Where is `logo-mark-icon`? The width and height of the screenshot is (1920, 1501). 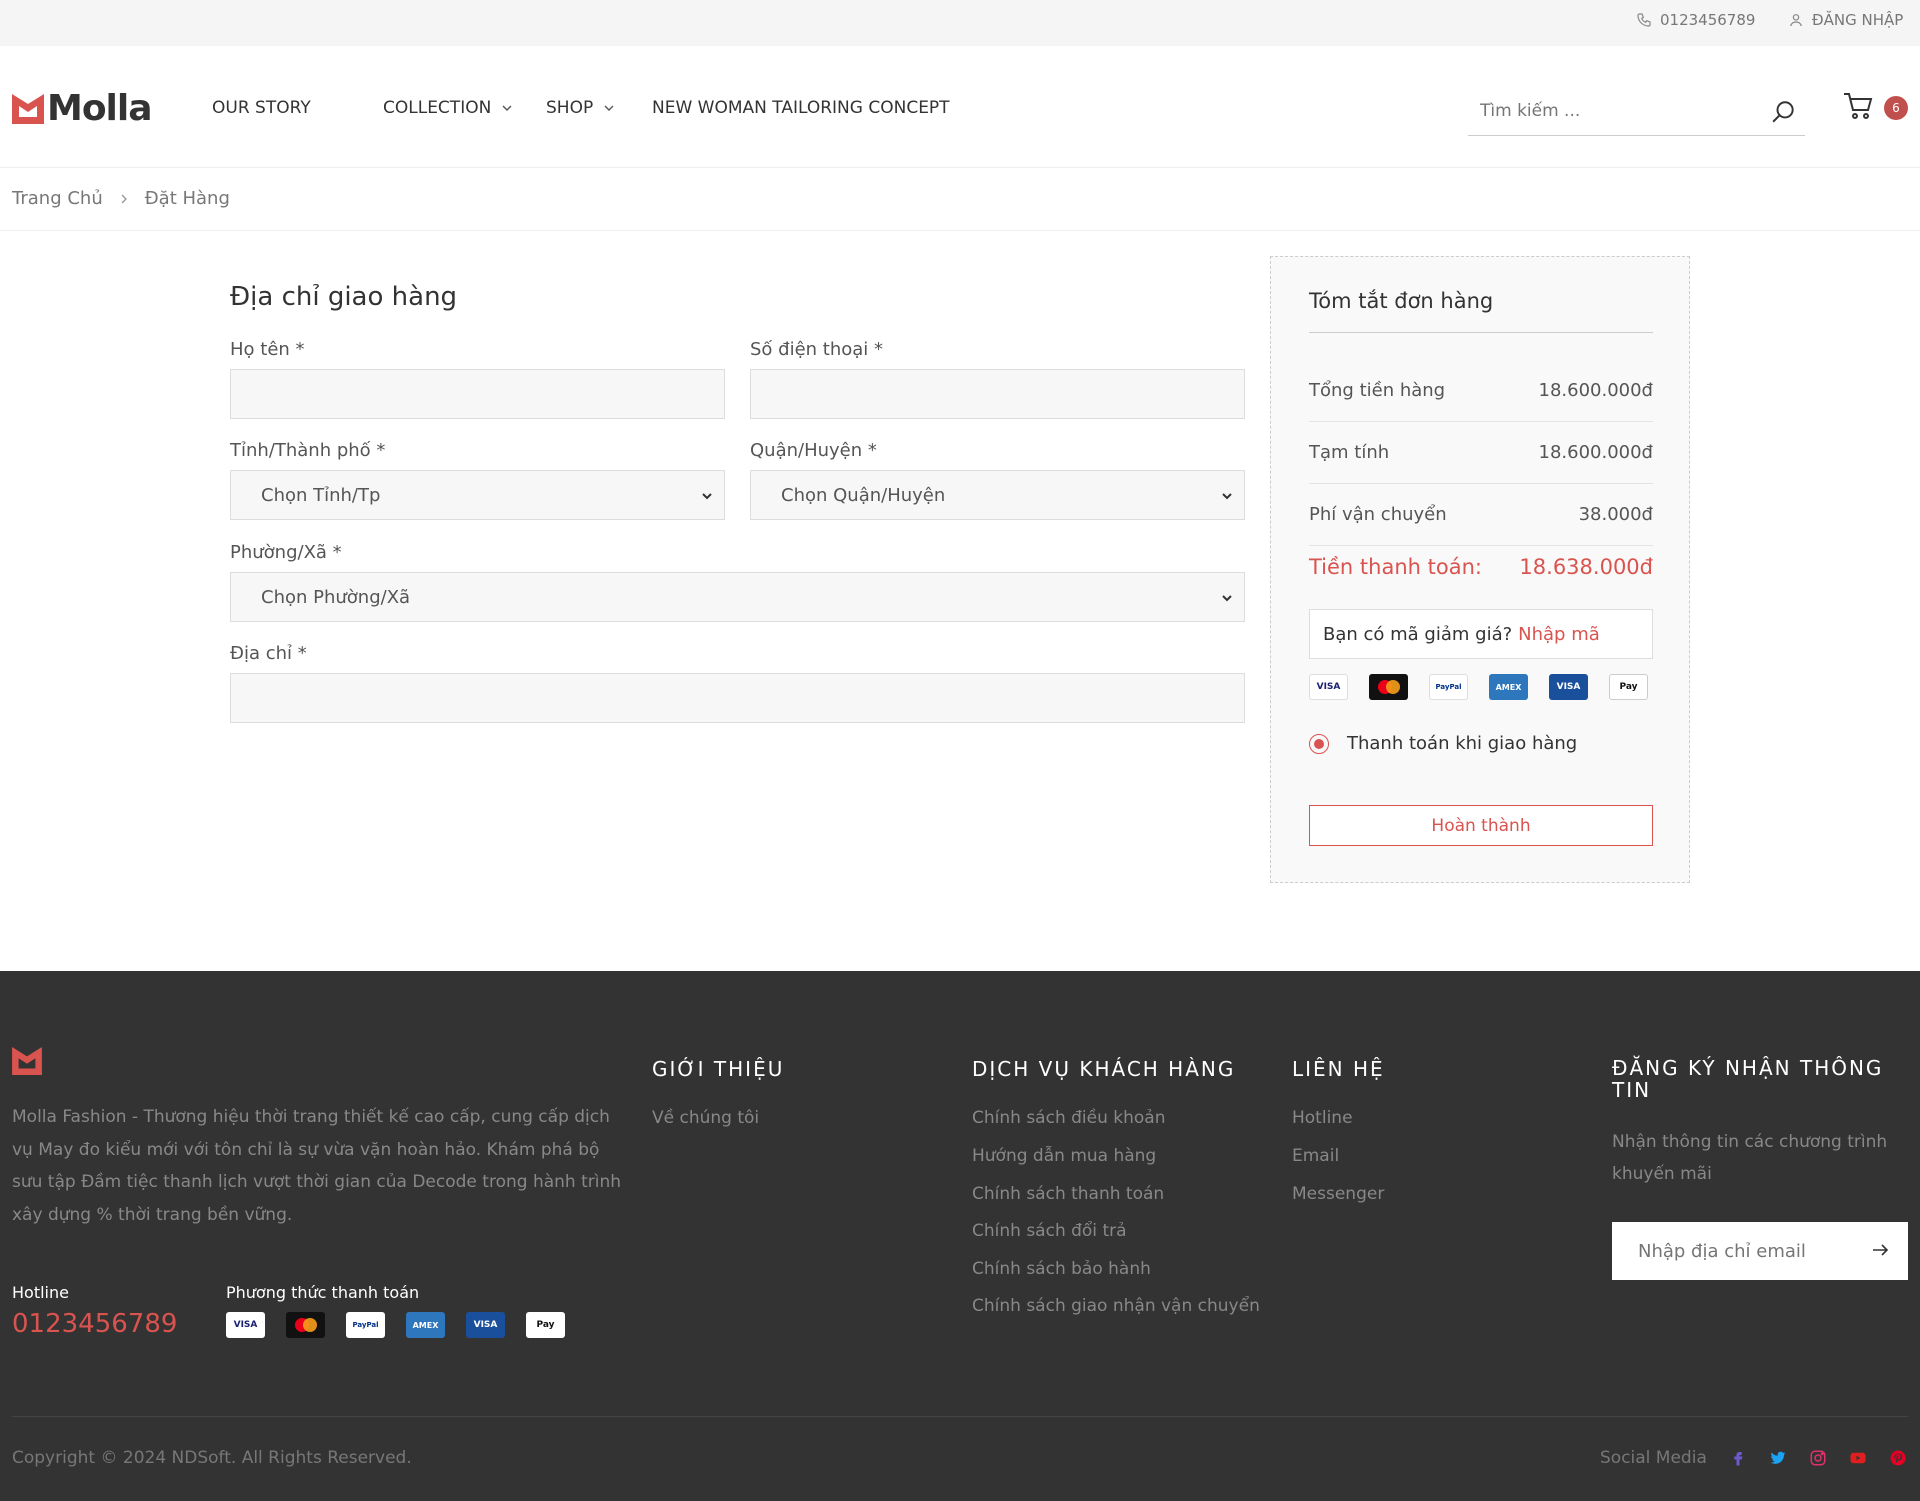 logo-mark-icon is located at coordinates (28, 108).